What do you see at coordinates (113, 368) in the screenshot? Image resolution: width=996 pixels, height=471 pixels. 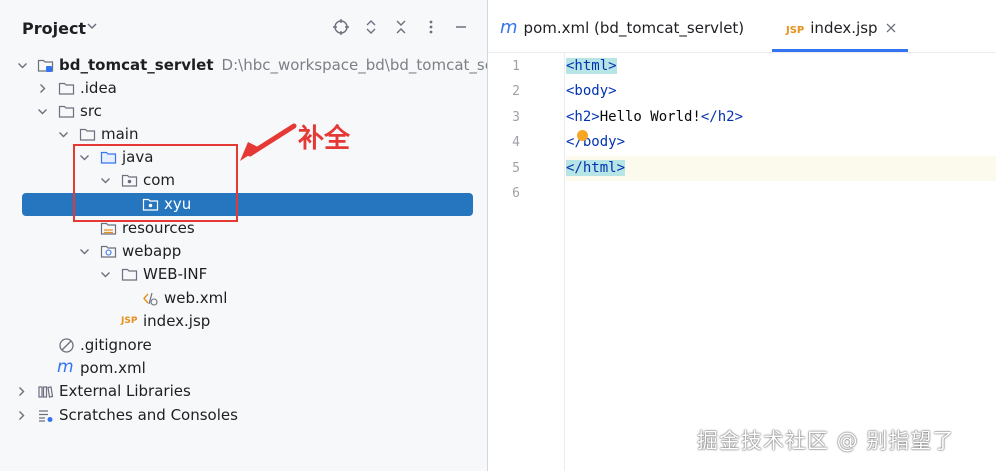 I see `tree-label: pom.xml` at bounding box center [113, 368].